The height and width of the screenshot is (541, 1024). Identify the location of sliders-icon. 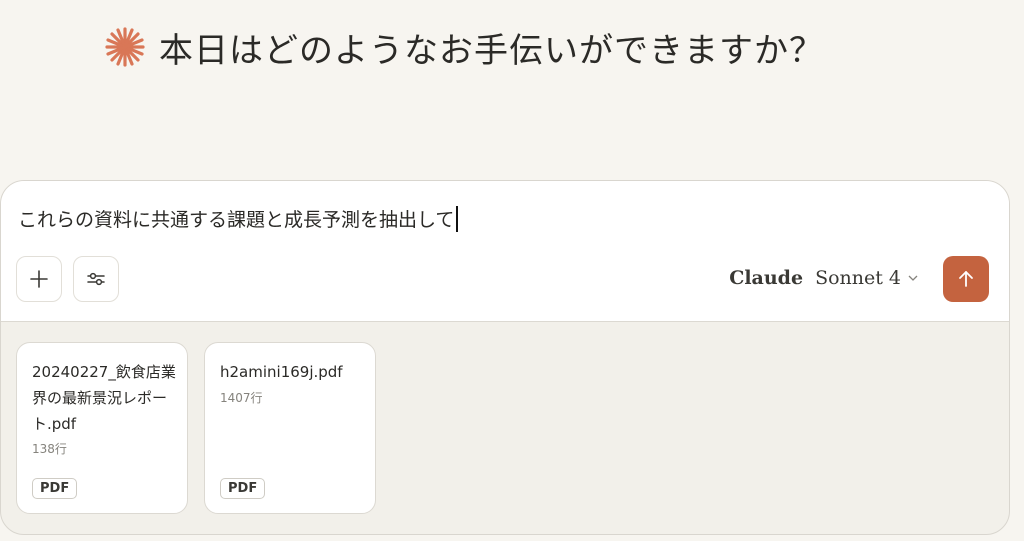
(96, 279).